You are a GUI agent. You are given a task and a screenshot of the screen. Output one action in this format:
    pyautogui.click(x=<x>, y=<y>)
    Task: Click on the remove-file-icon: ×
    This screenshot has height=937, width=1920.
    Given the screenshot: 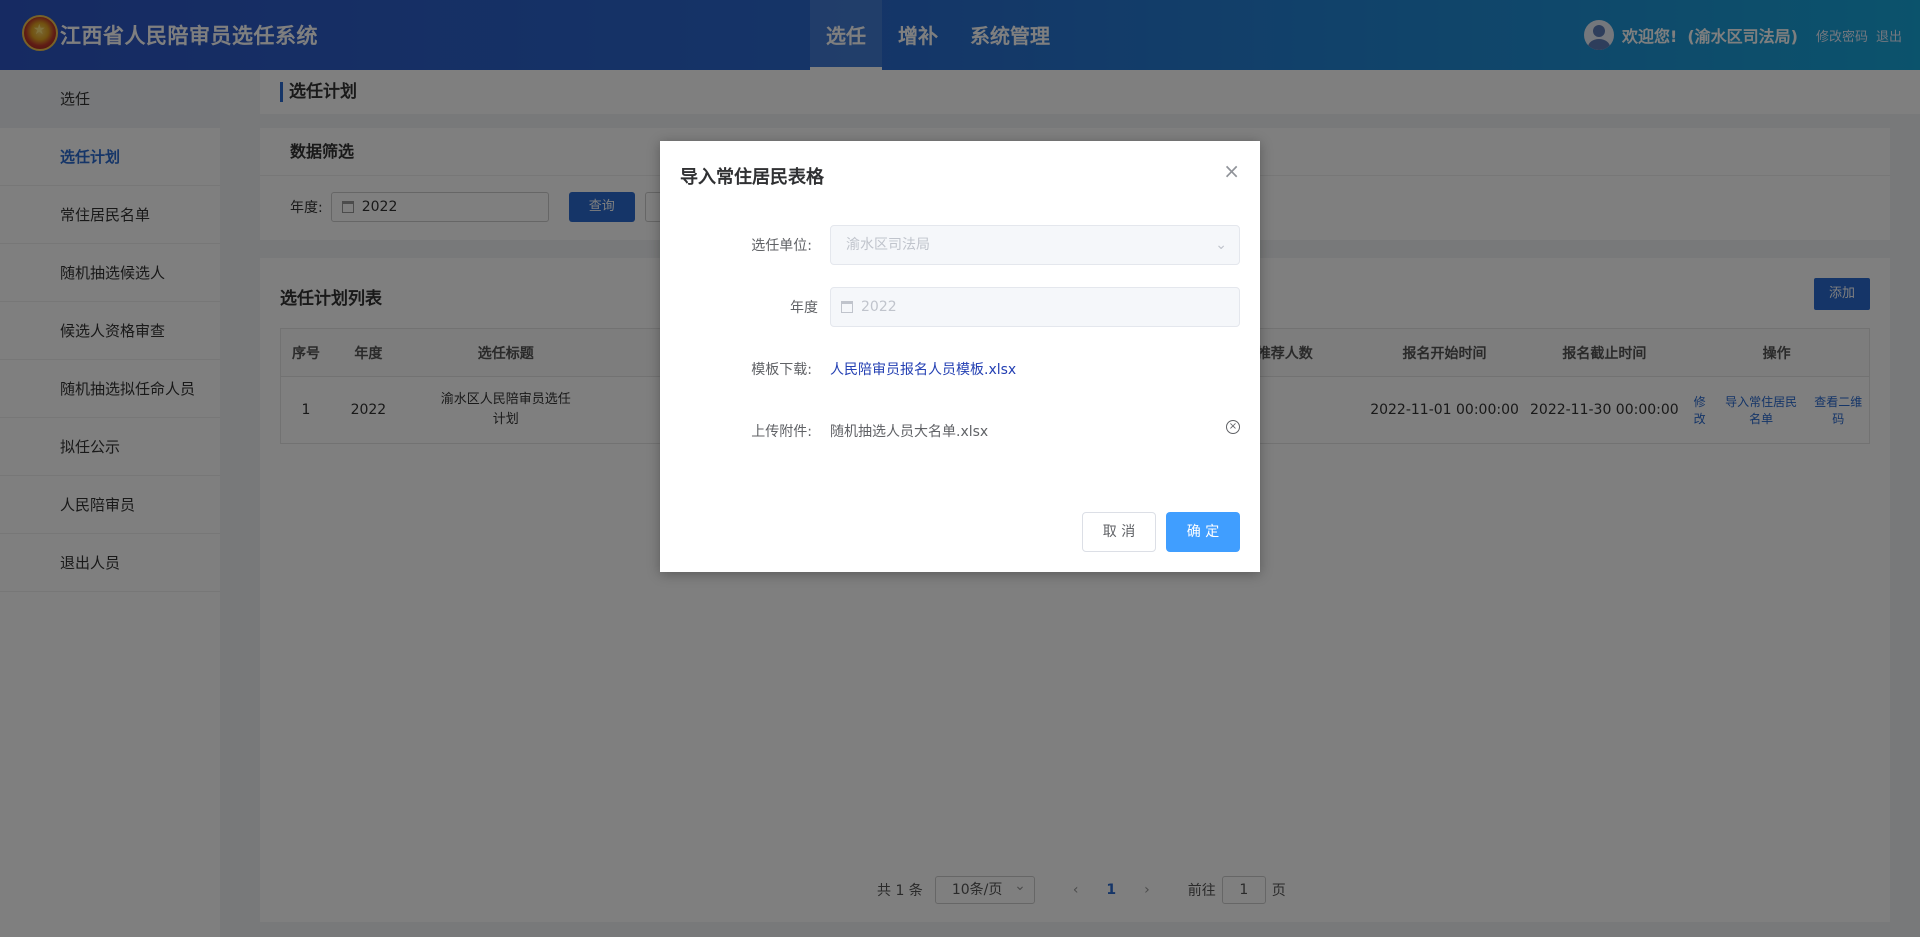 What is the action you would take?
    pyautogui.click(x=1233, y=427)
    